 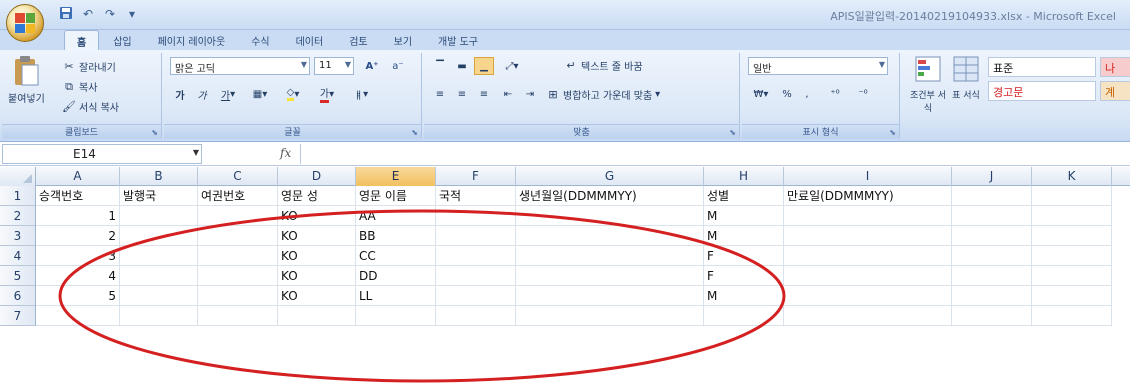 I want to click on cell-d2: KO, so click(x=317, y=216).